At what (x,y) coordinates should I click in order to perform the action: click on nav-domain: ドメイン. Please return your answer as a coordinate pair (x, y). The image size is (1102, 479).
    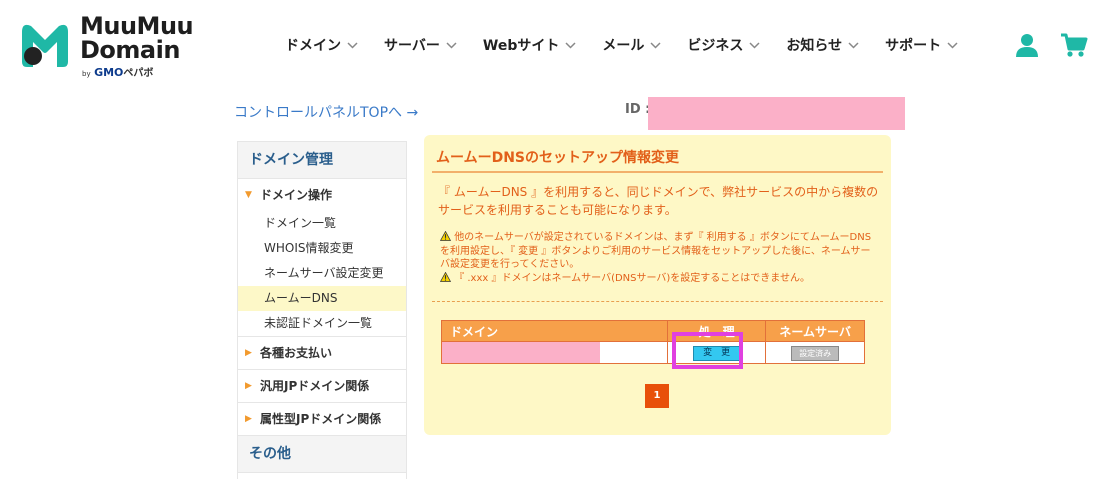
    Looking at the image, I should click on (321, 45).